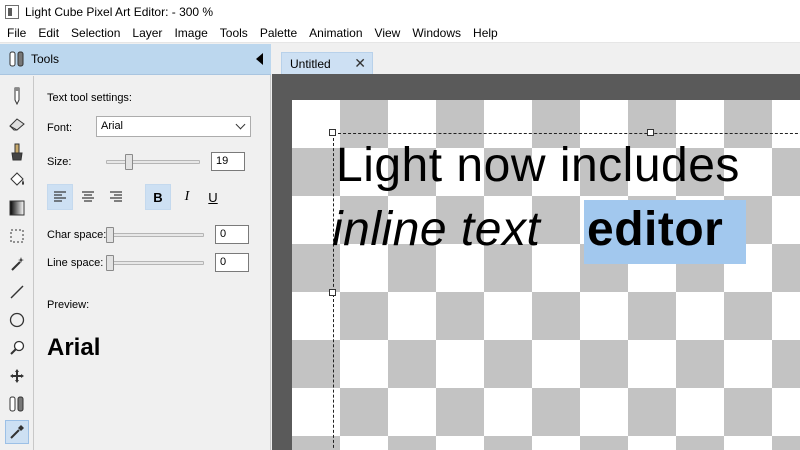 This screenshot has height=450, width=800. What do you see at coordinates (650, 132) in the screenshot?
I see `resize-handle-top-middle` at bounding box center [650, 132].